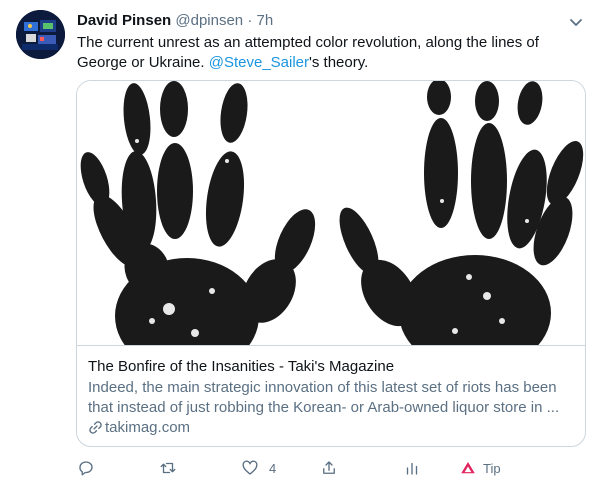 The height and width of the screenshot is (488, 603). I want to click on tweet-header: David Pinsen @dpinsen · 7h, so click(175, 21).